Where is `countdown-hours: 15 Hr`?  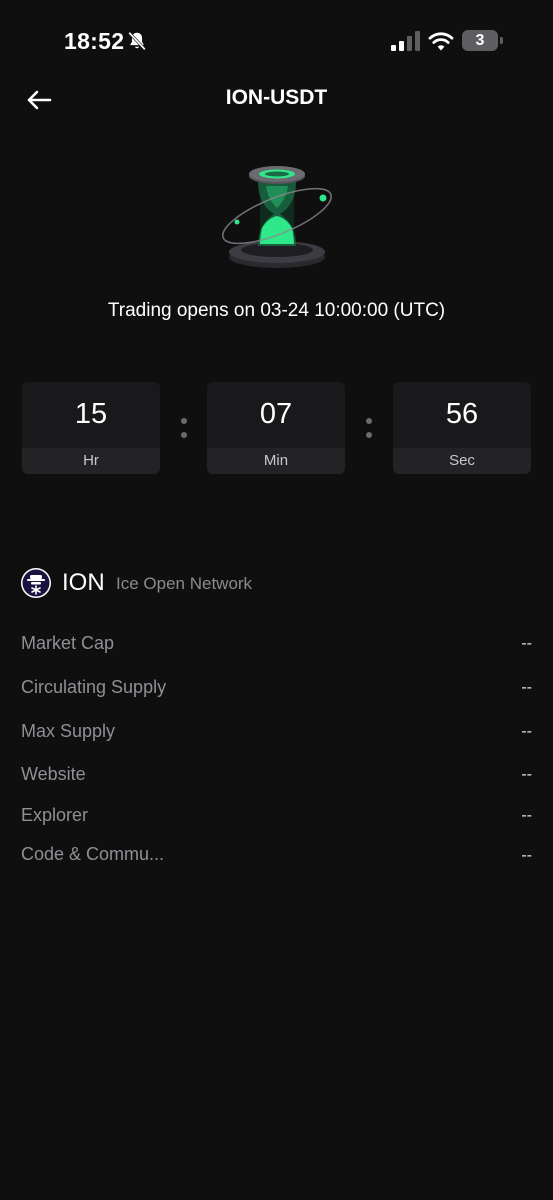
countdown-hours: 15 Hr is located at coordinates (91, 428).